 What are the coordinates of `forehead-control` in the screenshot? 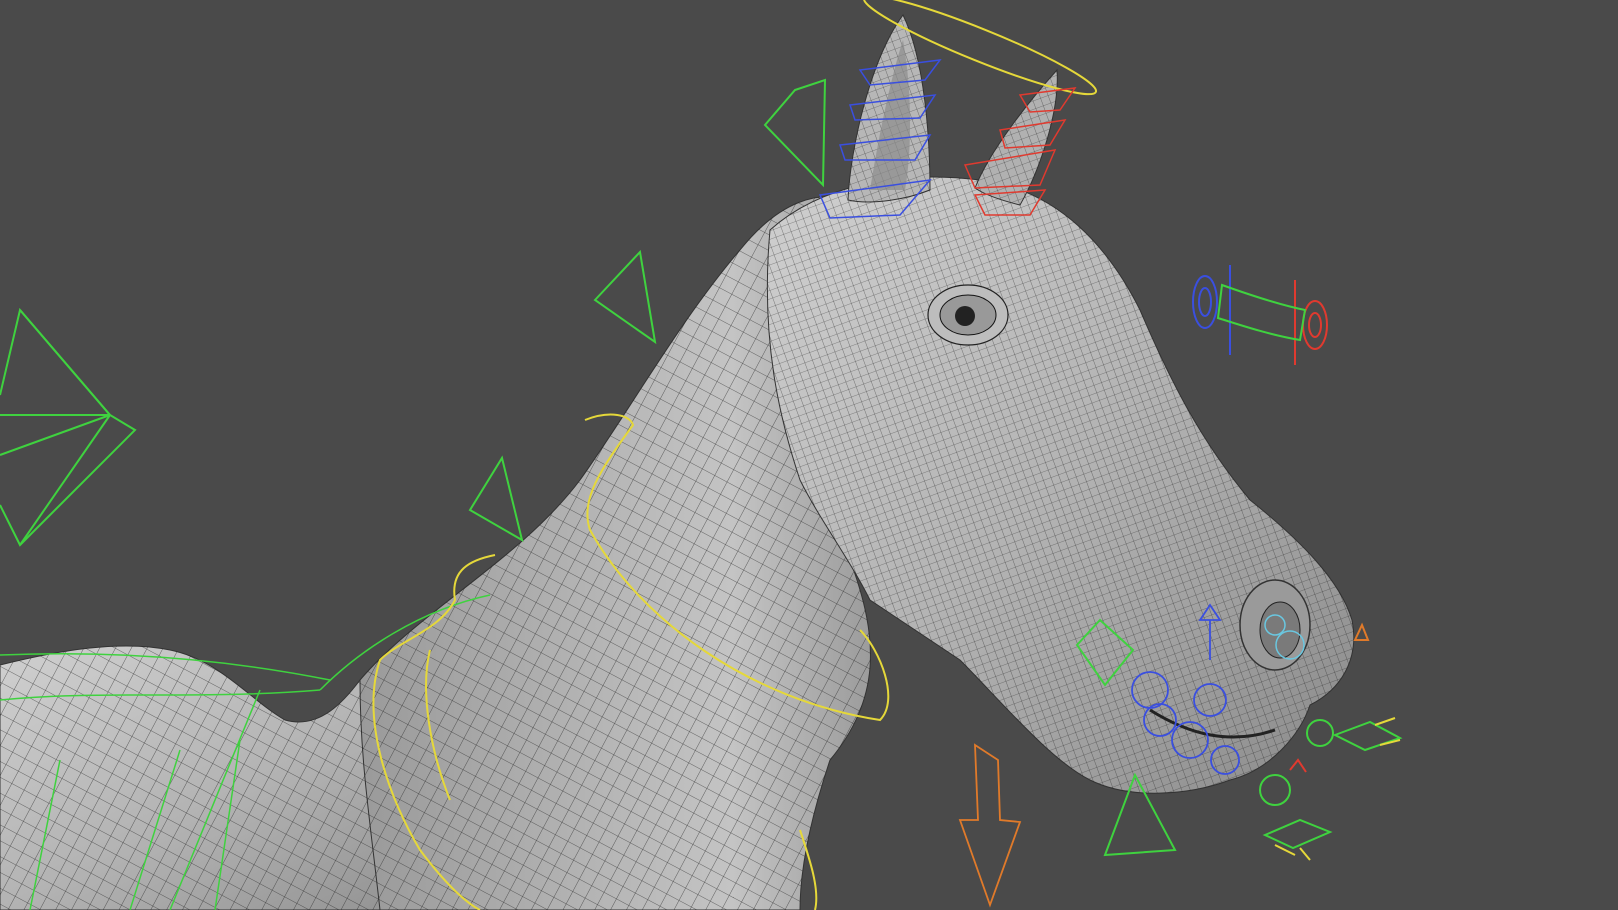 It's located at (795, 133).